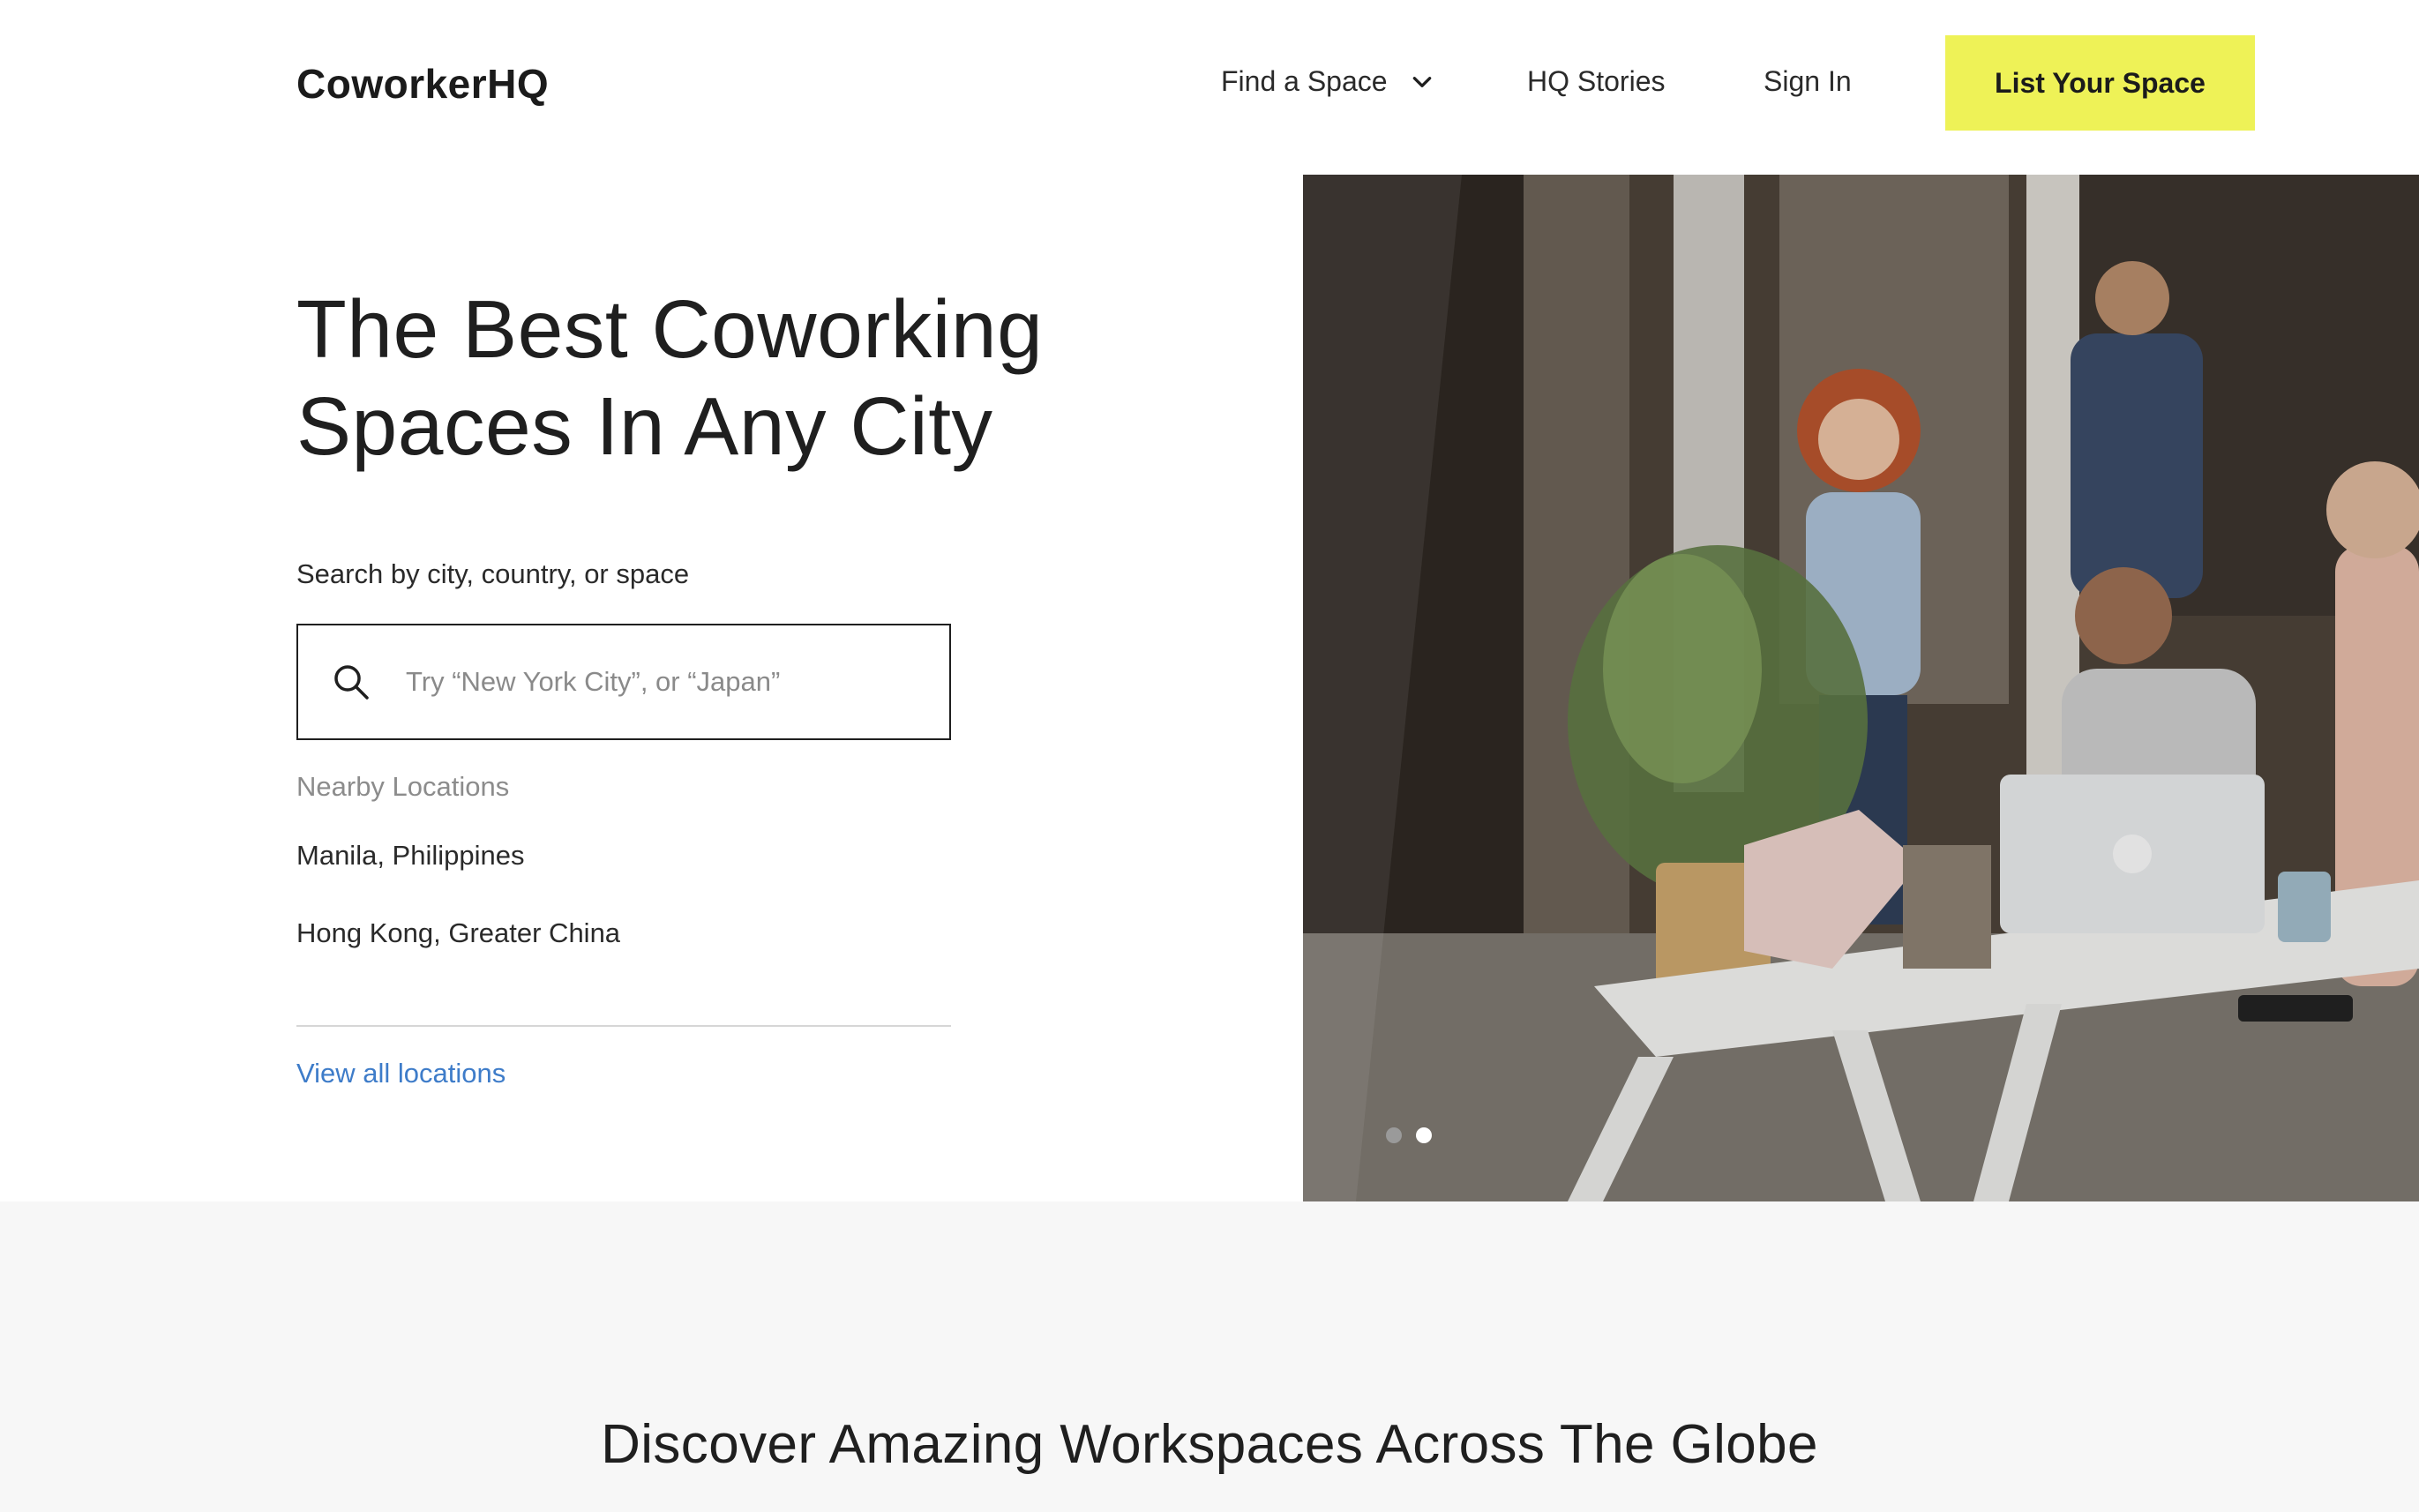  Describe the element at coordinates (401, 1073) in the screenshot. I see `view-all-locations-link: View all locations` at that location.